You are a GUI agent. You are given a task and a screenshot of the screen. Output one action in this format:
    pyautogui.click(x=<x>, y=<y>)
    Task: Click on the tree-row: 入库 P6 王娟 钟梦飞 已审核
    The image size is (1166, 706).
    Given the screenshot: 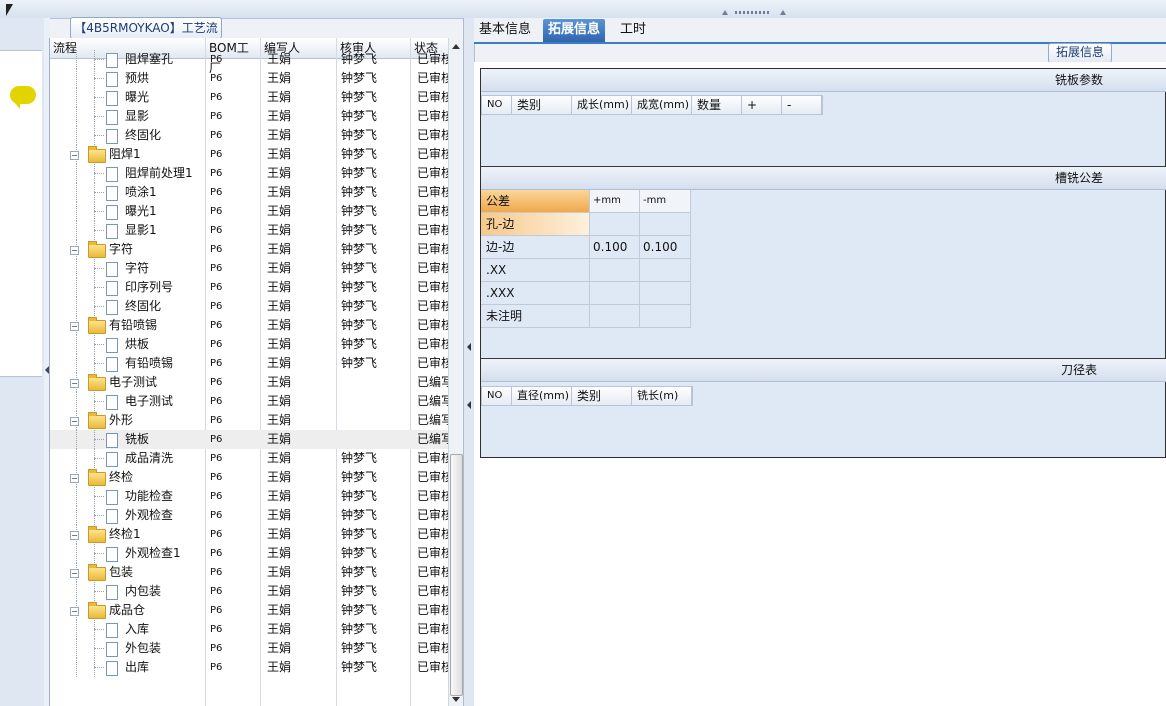 What is the action you would take?
    pyautogui.click(x=250, y=629)
    